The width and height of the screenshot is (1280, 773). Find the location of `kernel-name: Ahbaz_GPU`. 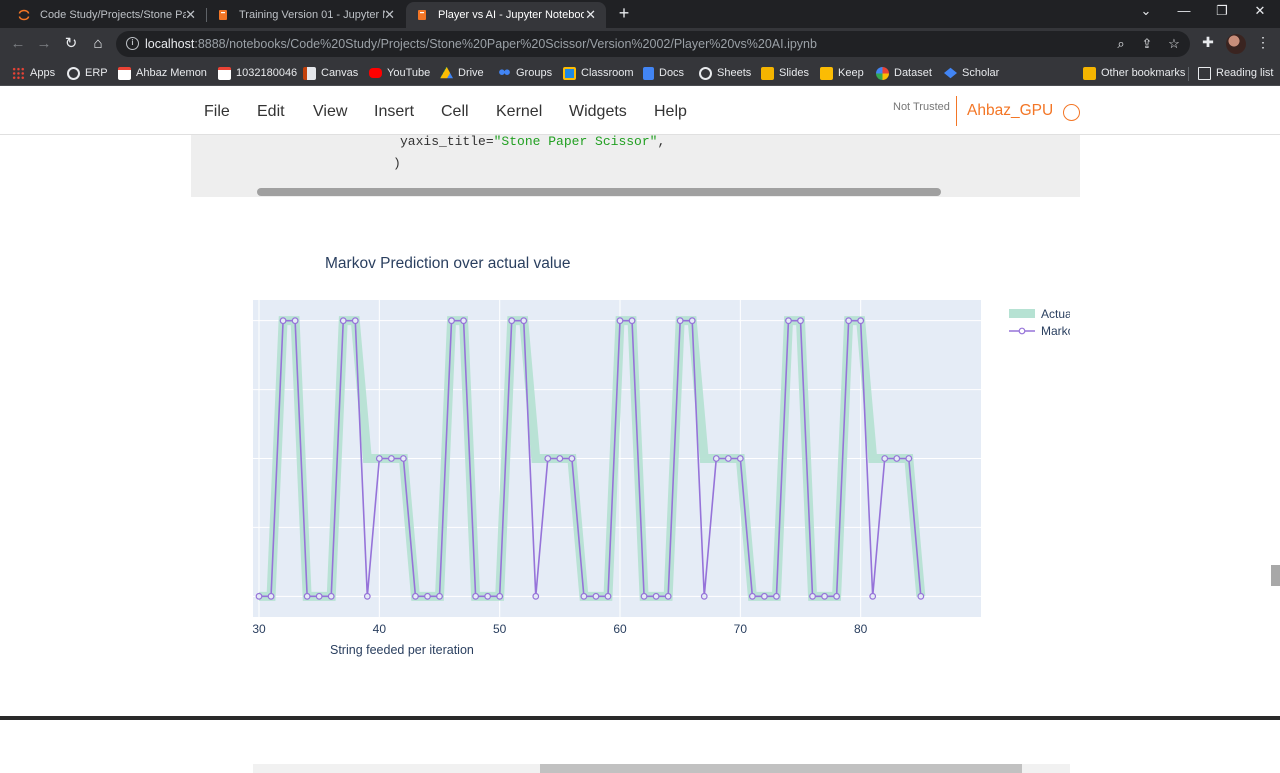

kernel-name: Ahbaz_GPU is located at coordinates (1004, 111).